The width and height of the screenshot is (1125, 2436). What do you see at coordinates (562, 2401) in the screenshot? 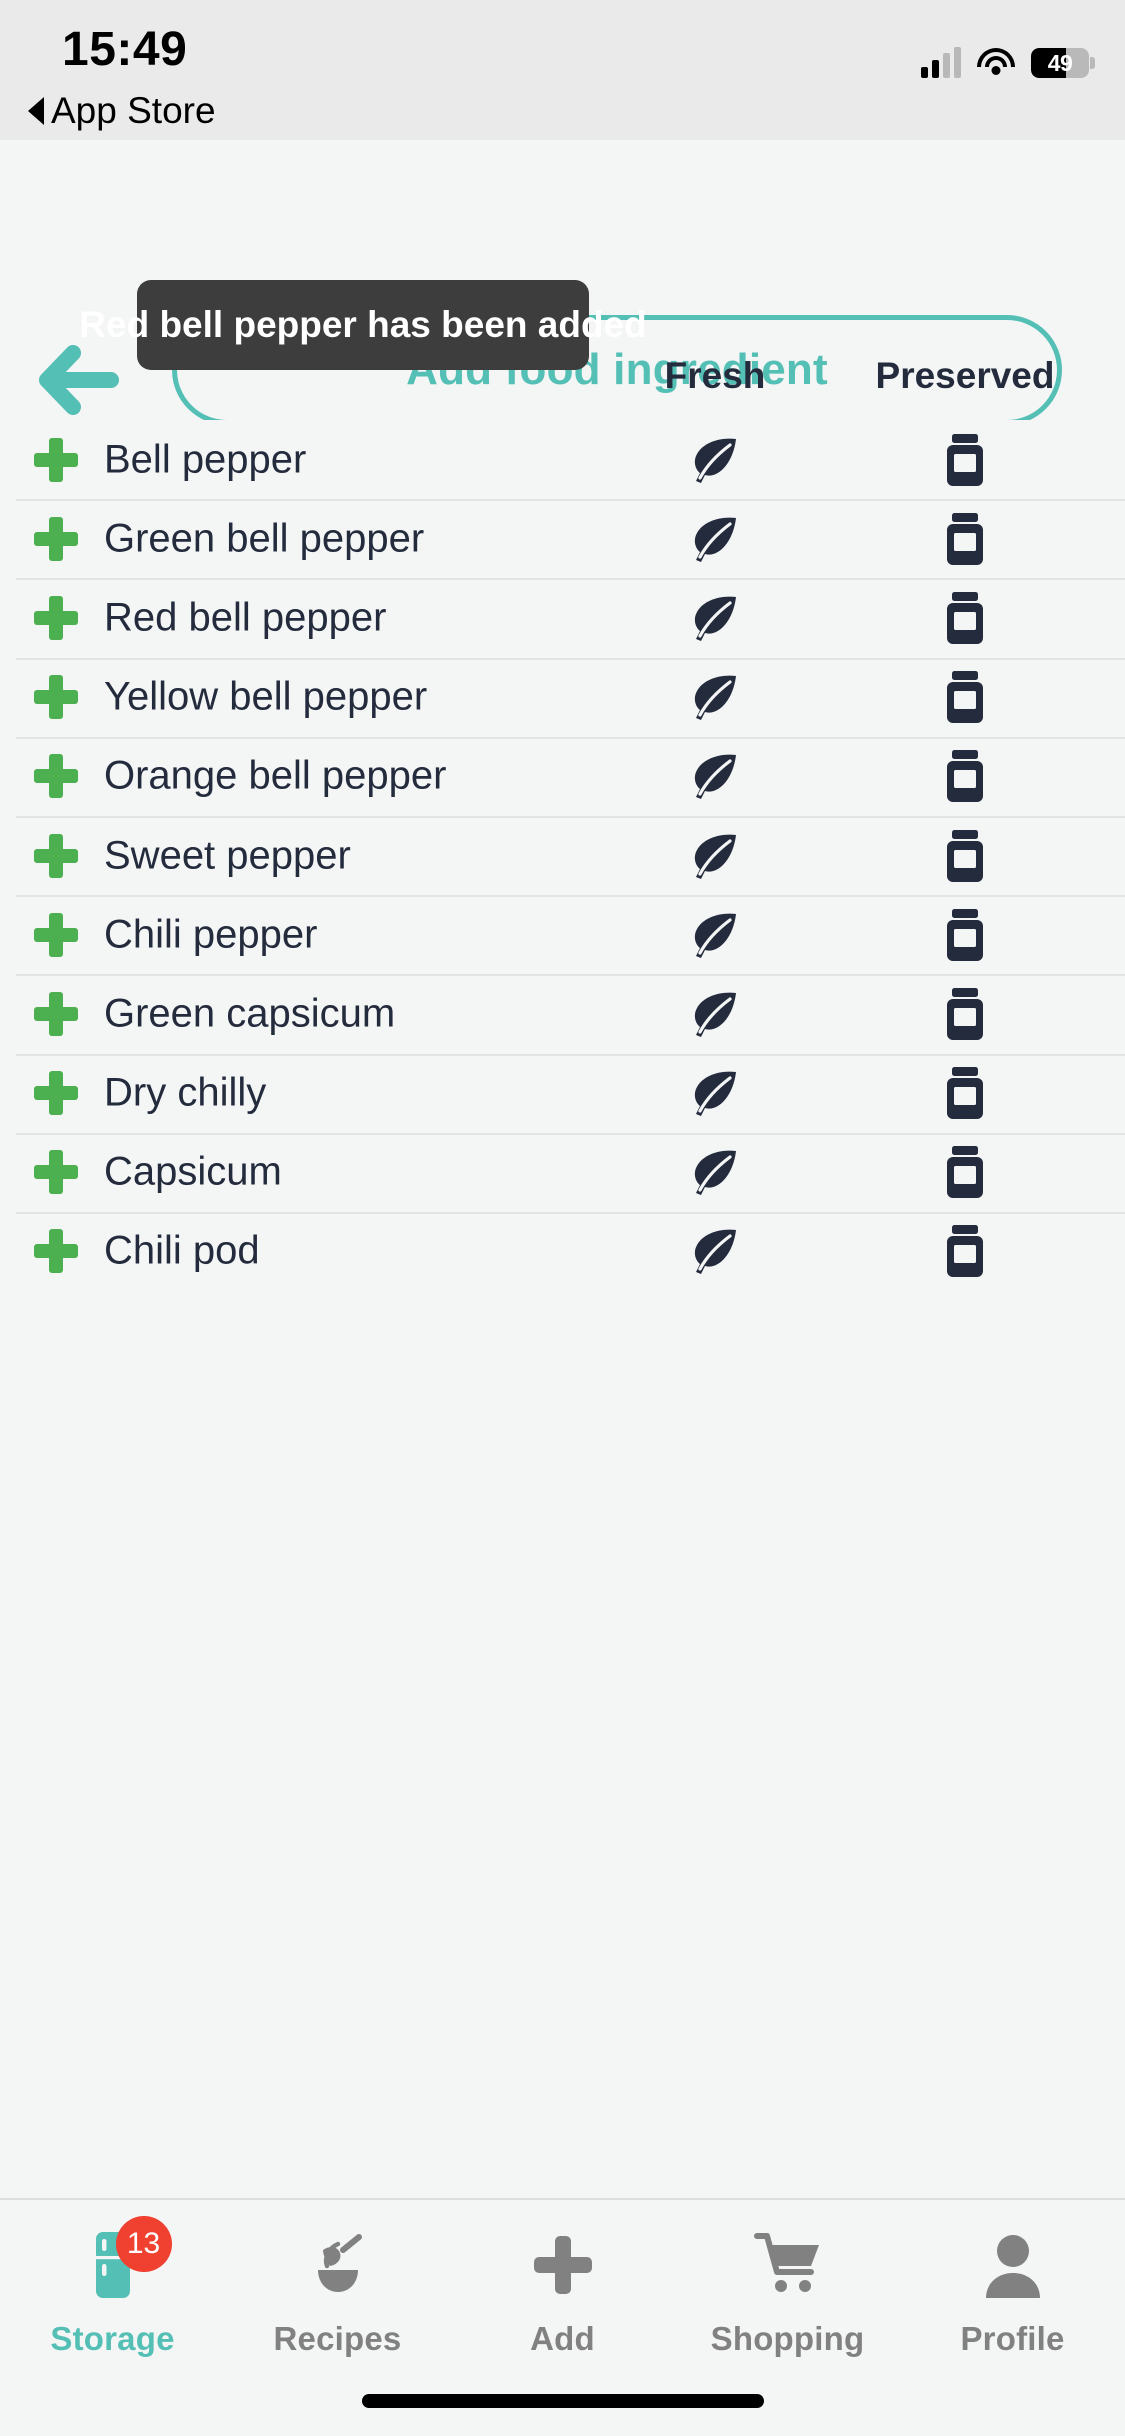
I see `home-indicator` at bounding box center [562, 2401].